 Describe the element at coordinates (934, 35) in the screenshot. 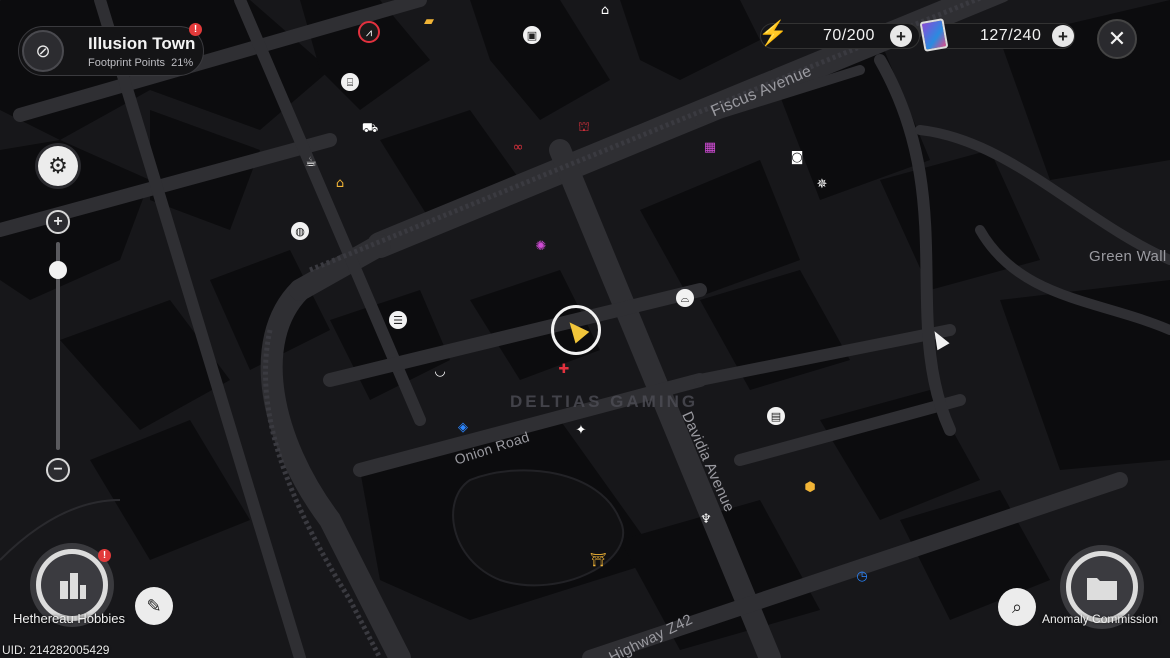

I see `card-icon` at that location.